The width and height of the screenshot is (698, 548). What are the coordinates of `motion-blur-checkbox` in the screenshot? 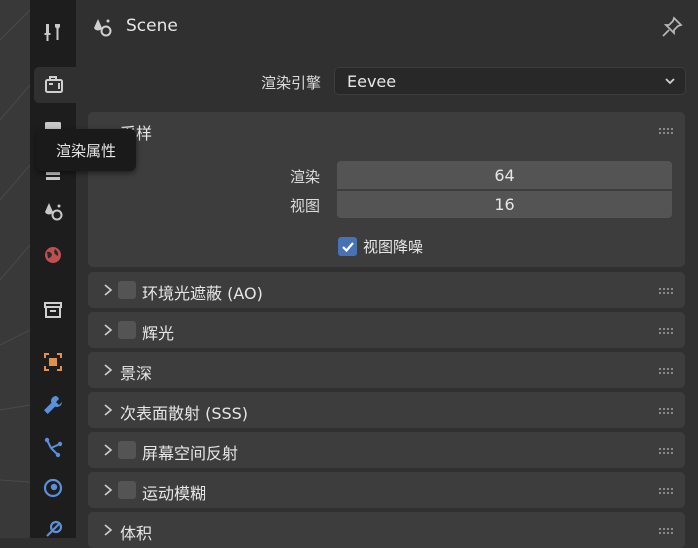 It's located at (127, 490).